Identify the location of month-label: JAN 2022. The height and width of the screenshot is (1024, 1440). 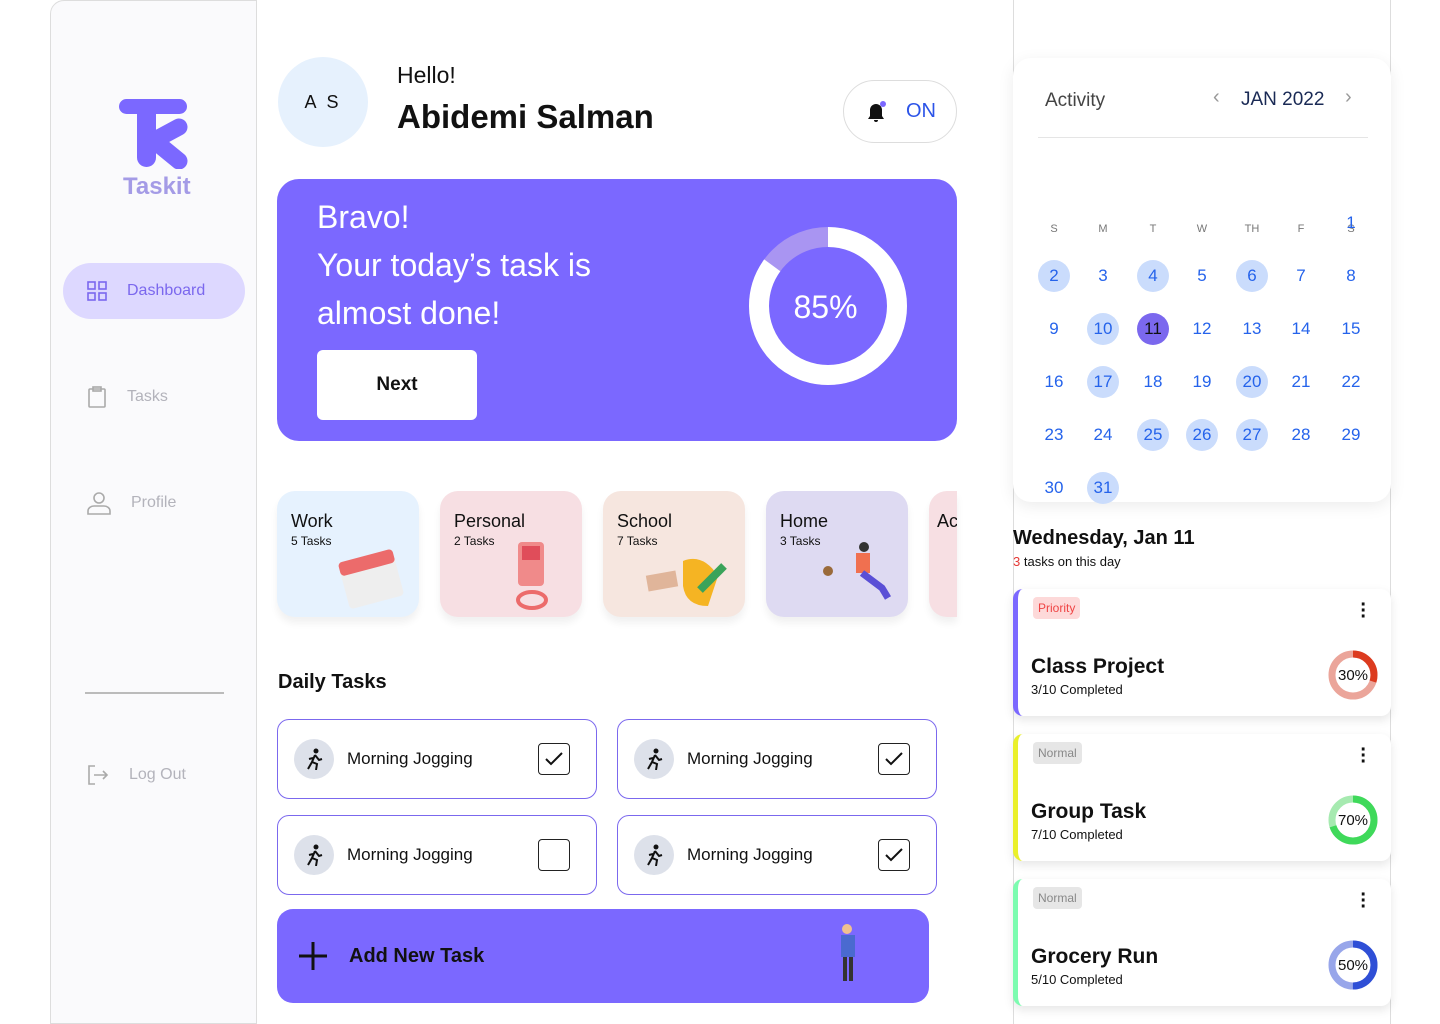
(1283, 99).